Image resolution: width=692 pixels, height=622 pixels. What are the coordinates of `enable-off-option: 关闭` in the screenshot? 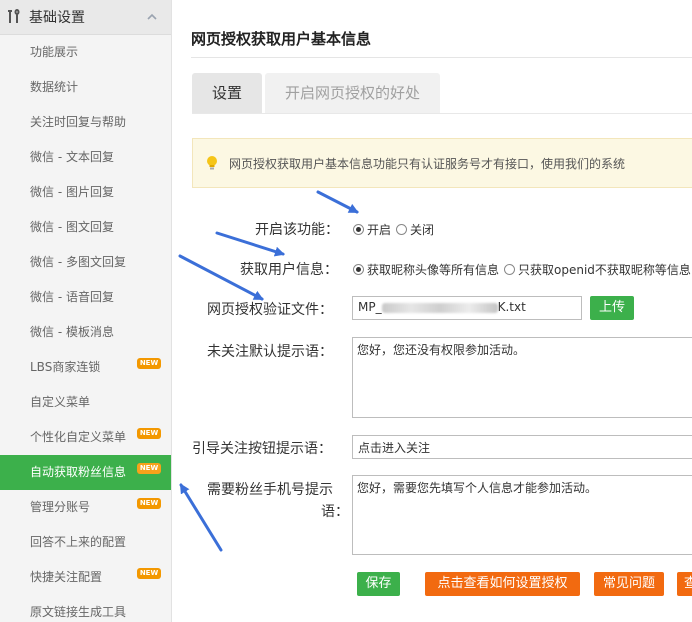 It's located at (415, 229).